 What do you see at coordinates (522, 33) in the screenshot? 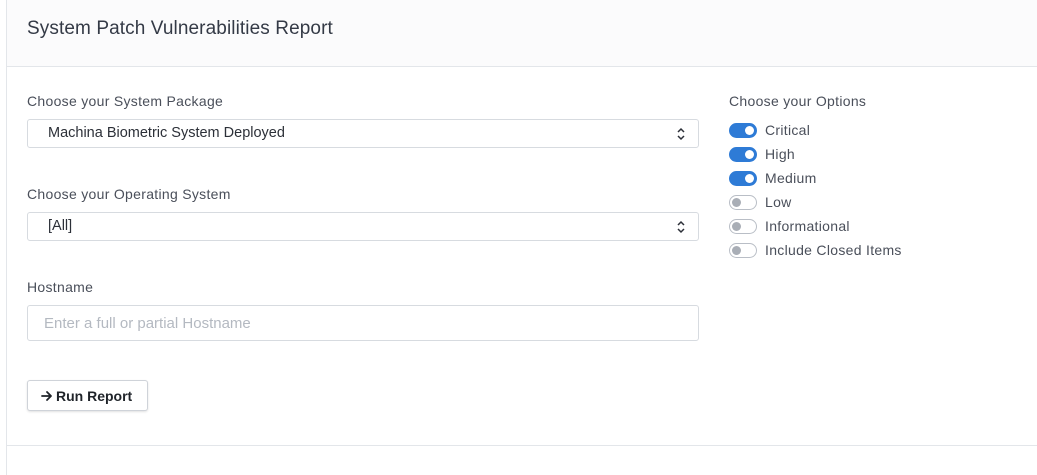
I see `card-header: System Patch Vulnerabilities Report` at bounding box center [522, 33].